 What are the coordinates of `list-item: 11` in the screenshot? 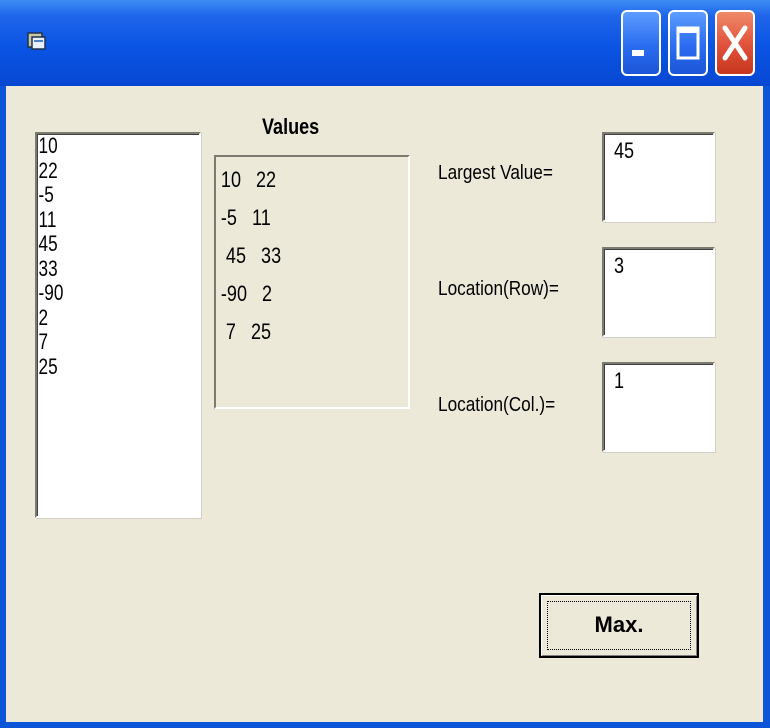 It's located at (100, 220).